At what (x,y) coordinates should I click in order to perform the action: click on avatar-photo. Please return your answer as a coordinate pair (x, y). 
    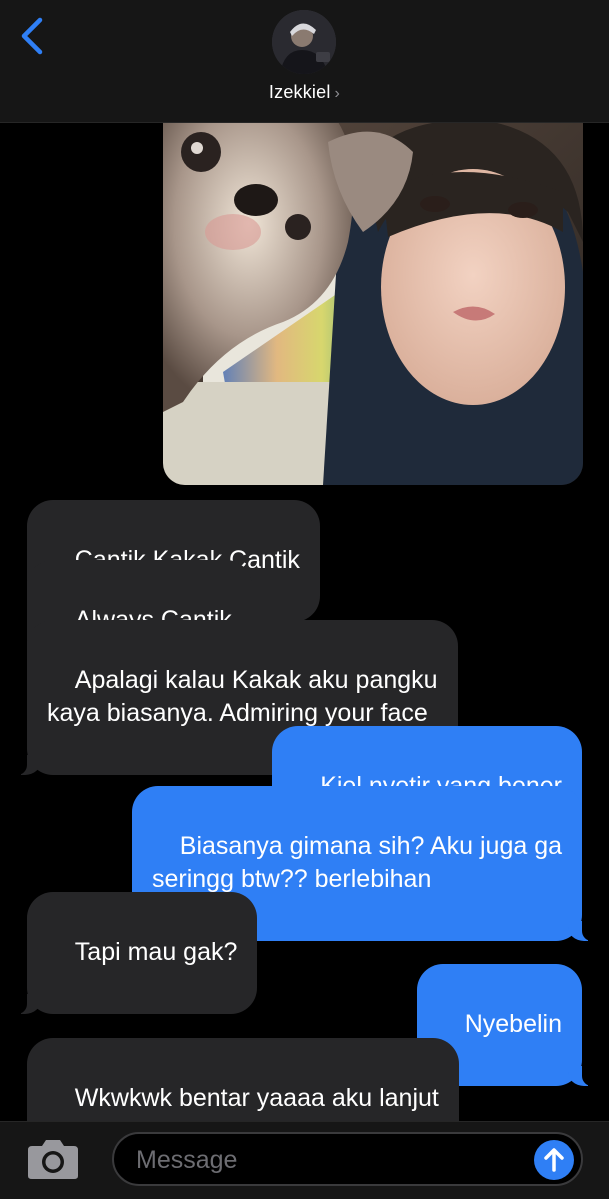
    Looking at the image, I should click on (304, 42).